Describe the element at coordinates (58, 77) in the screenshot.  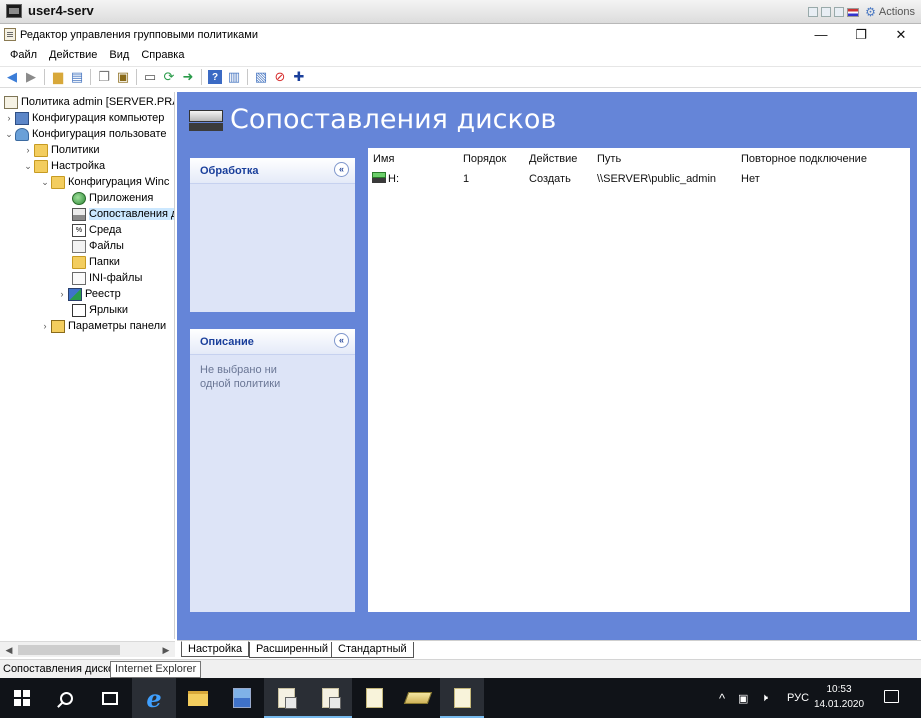
I see `up-folder-icon: ▆` at that location.